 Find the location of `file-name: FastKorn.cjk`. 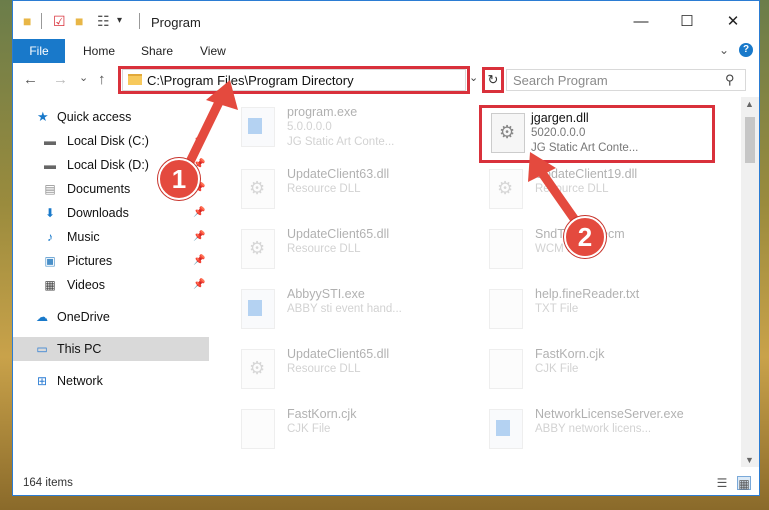

file-name: FastKorn.cjk is located at coordinates (322, 414).